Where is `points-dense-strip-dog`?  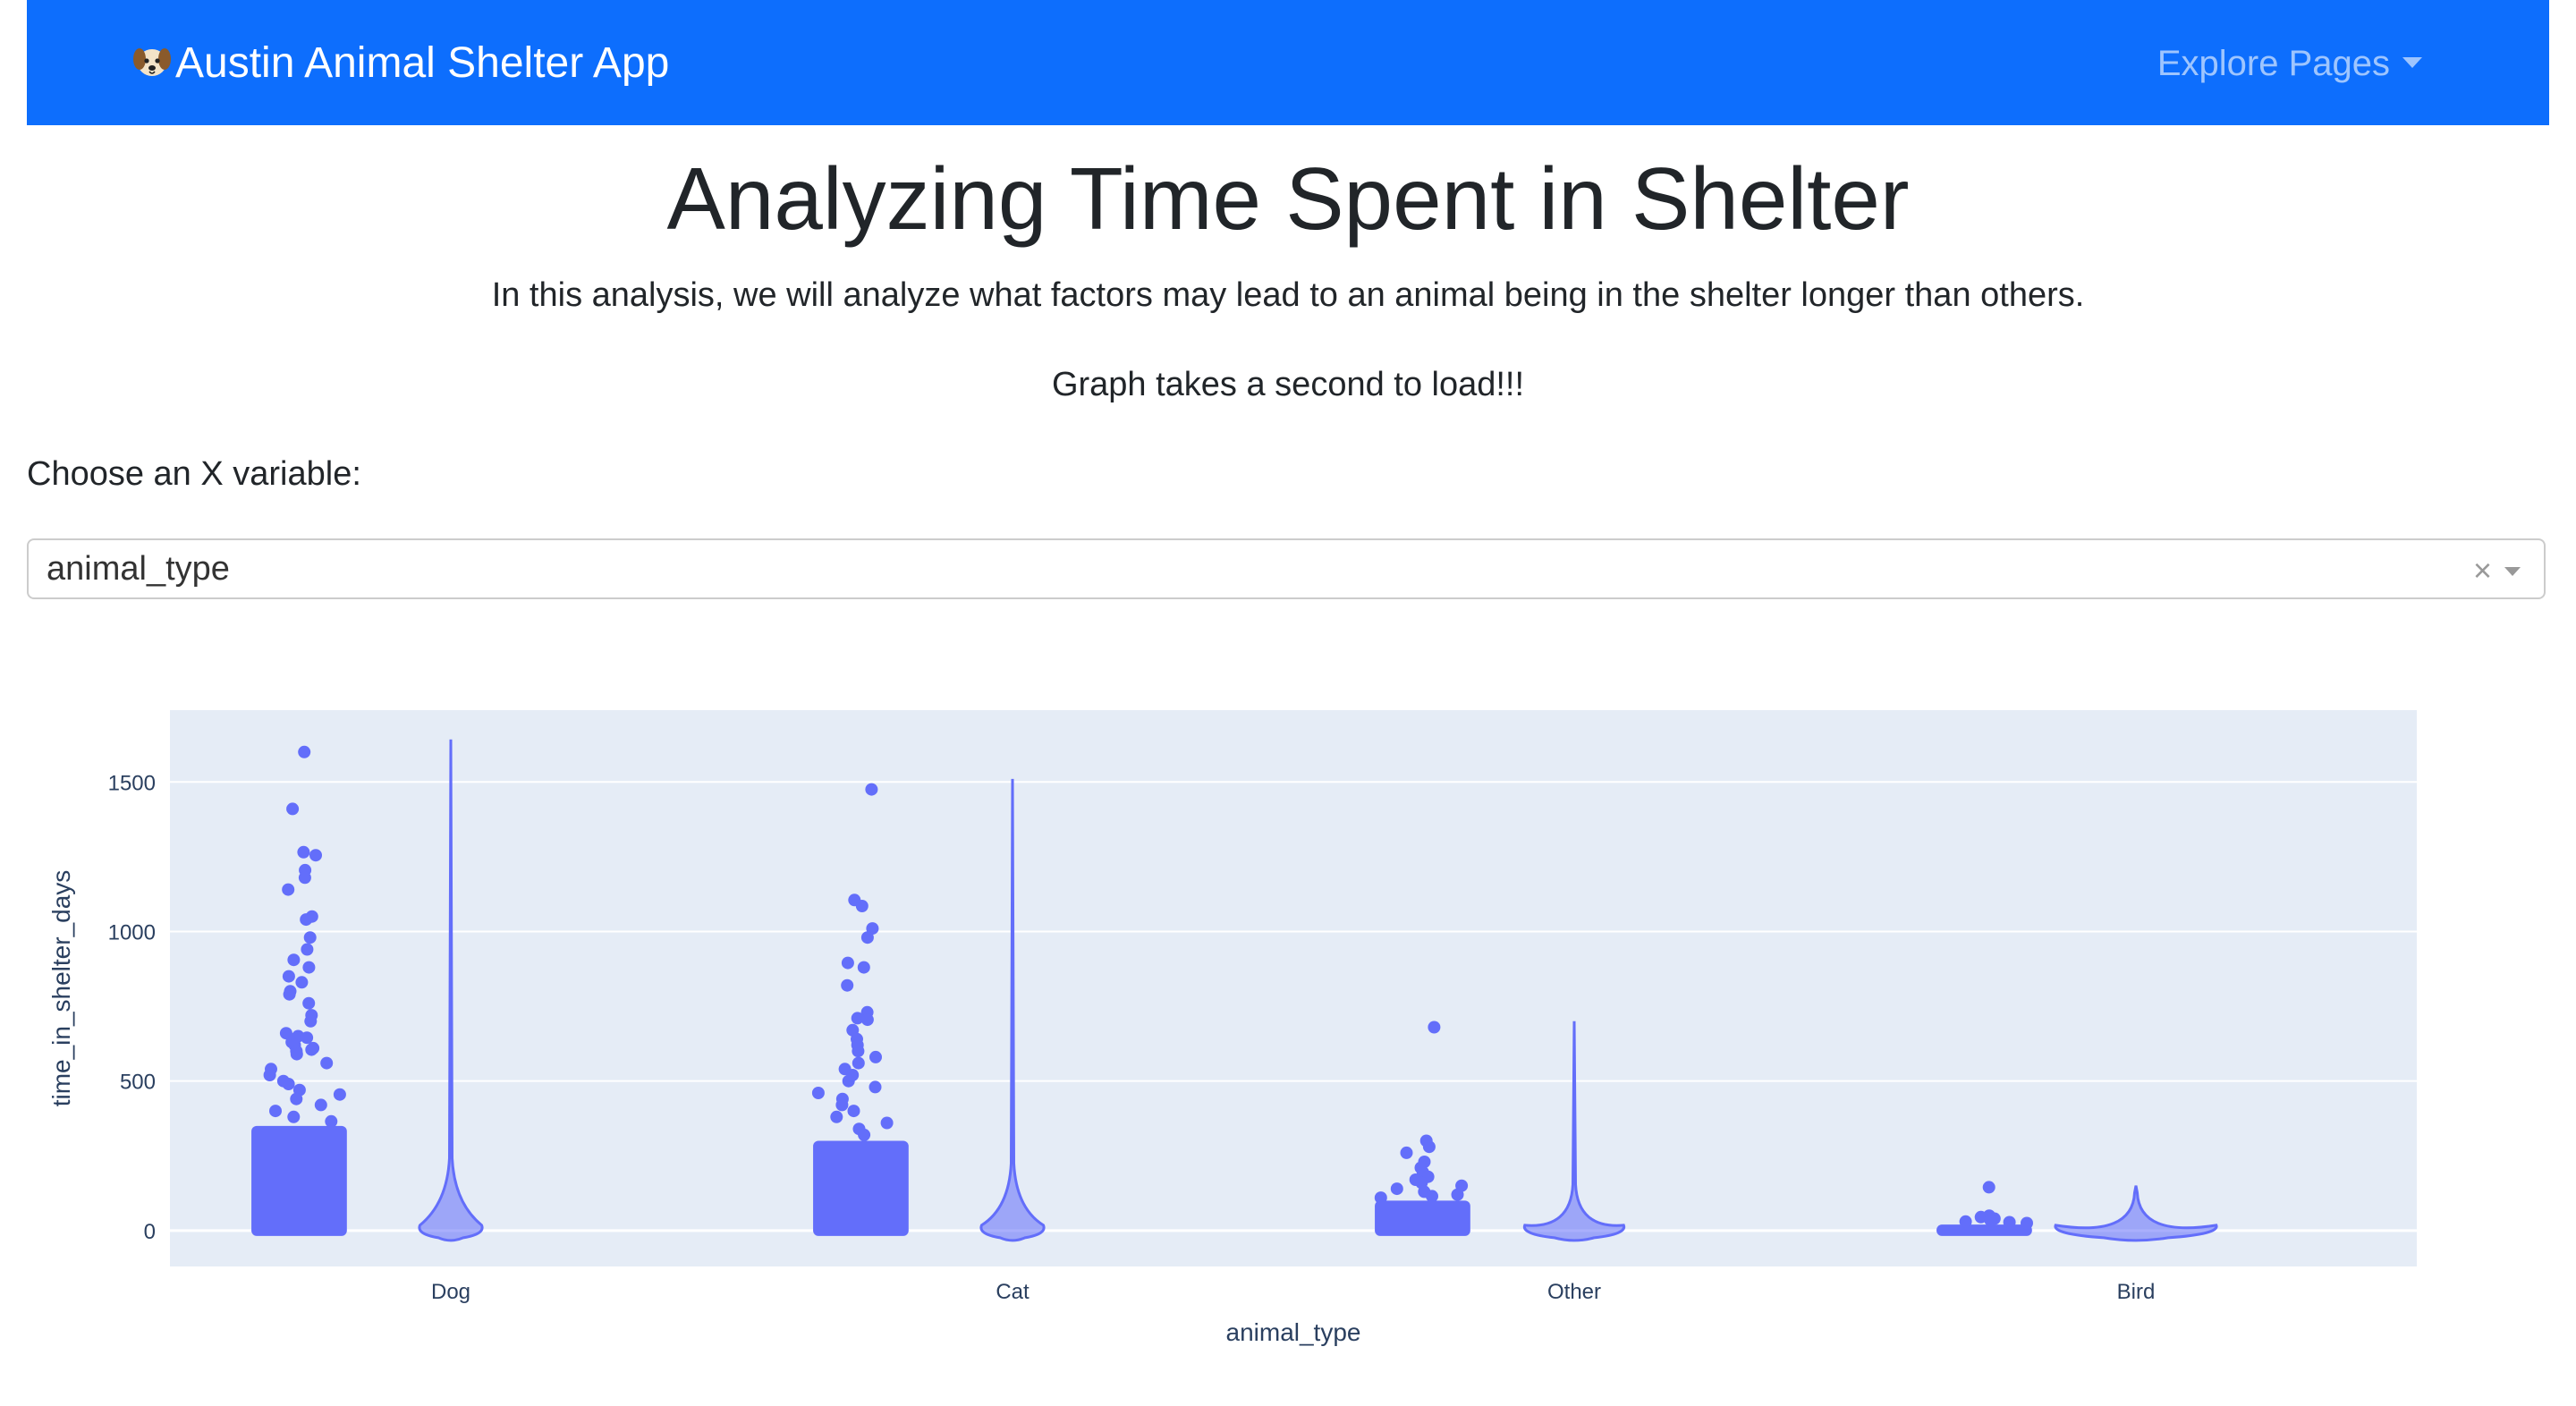 points-dense-strip-dog is located at coordinates (299, 1181).